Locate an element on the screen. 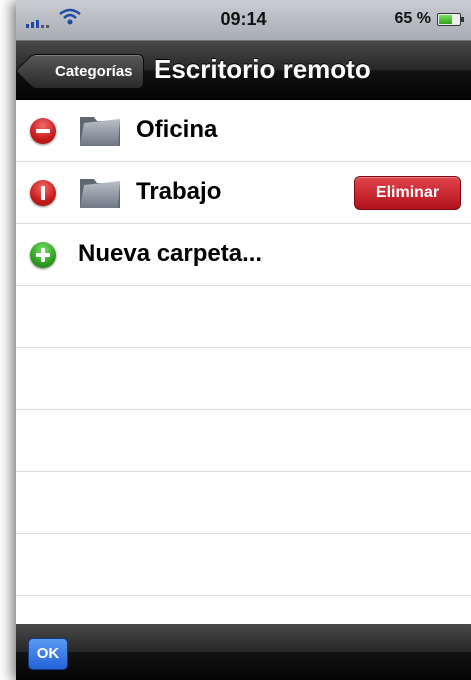 The image size is (471, 680). ok-button: OK is located at coordinates (48, 654).